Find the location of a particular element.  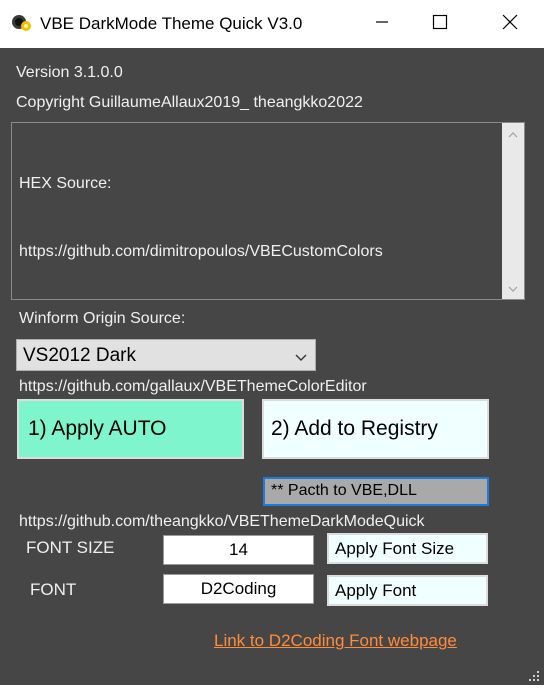

apply-font-button: Apply Font is located at coordinates (407, 590).